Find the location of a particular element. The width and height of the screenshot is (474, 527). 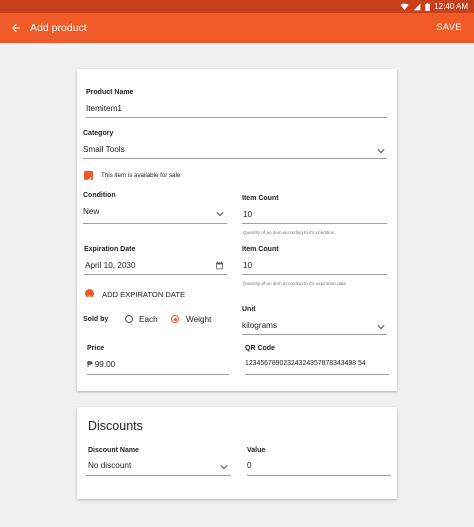

status-time: 12:40 AM is located at coordinates (451, 6).